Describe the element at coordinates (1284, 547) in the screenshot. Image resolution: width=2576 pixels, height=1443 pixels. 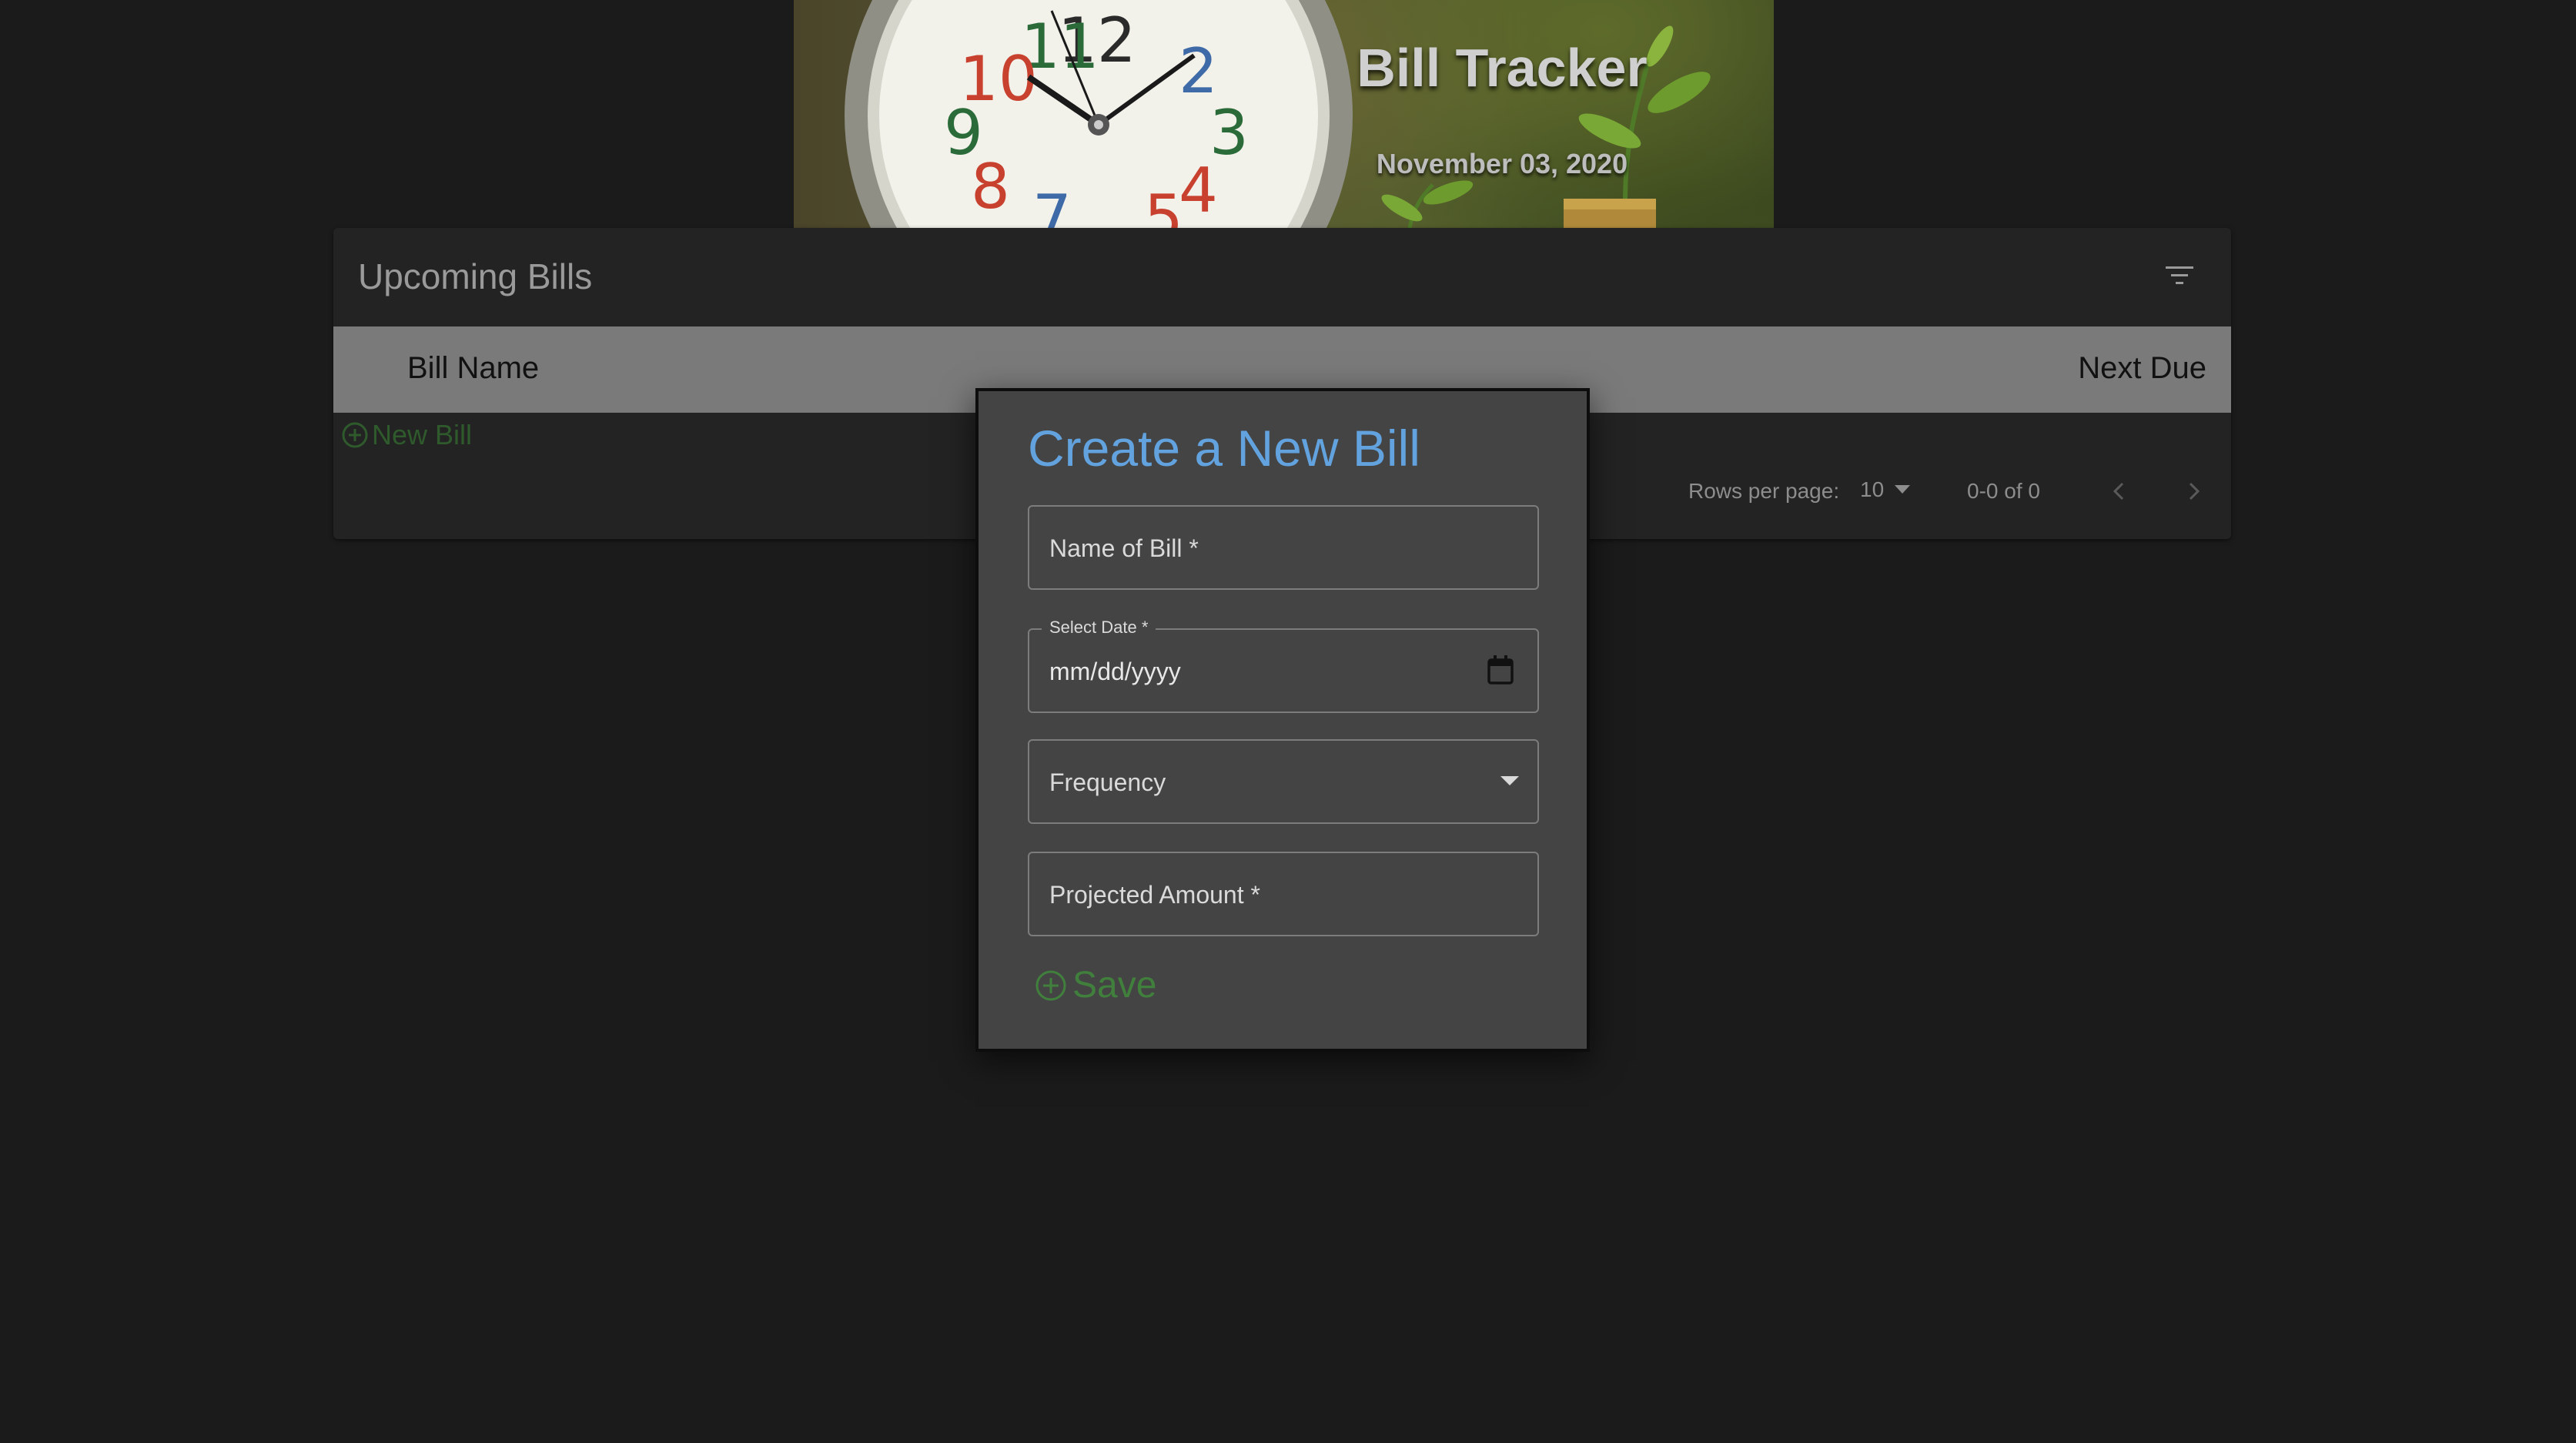
I see `bill-name-field: Name of Bill *` at that location.